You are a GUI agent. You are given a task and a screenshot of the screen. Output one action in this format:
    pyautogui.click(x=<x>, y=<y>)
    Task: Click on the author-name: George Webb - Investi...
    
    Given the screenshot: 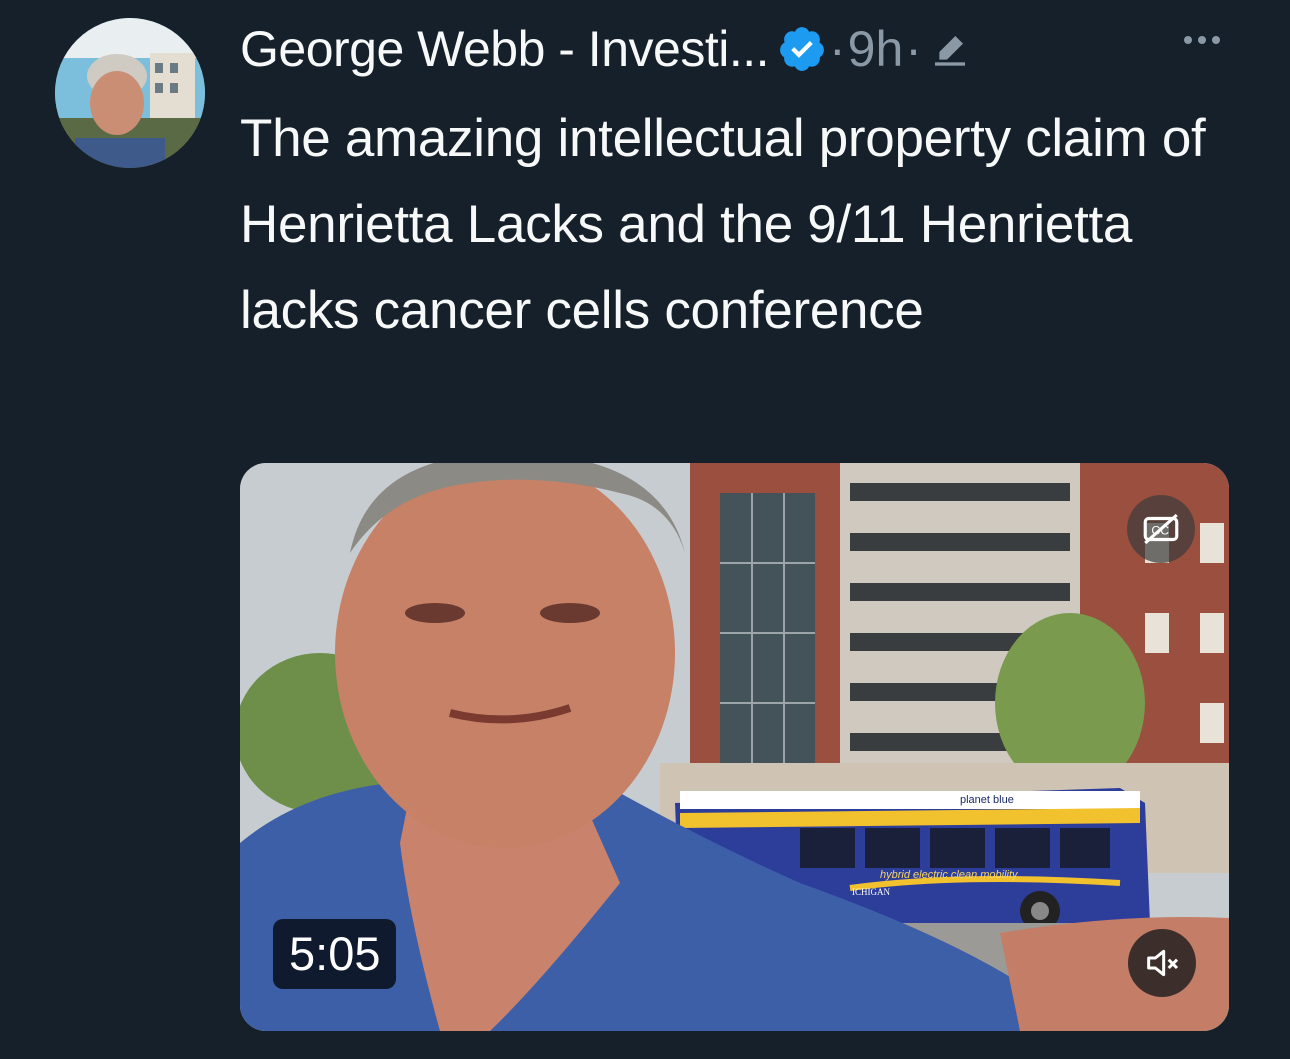 What is the action you would take?
    pyautogui.click(x=505, y=49)
    